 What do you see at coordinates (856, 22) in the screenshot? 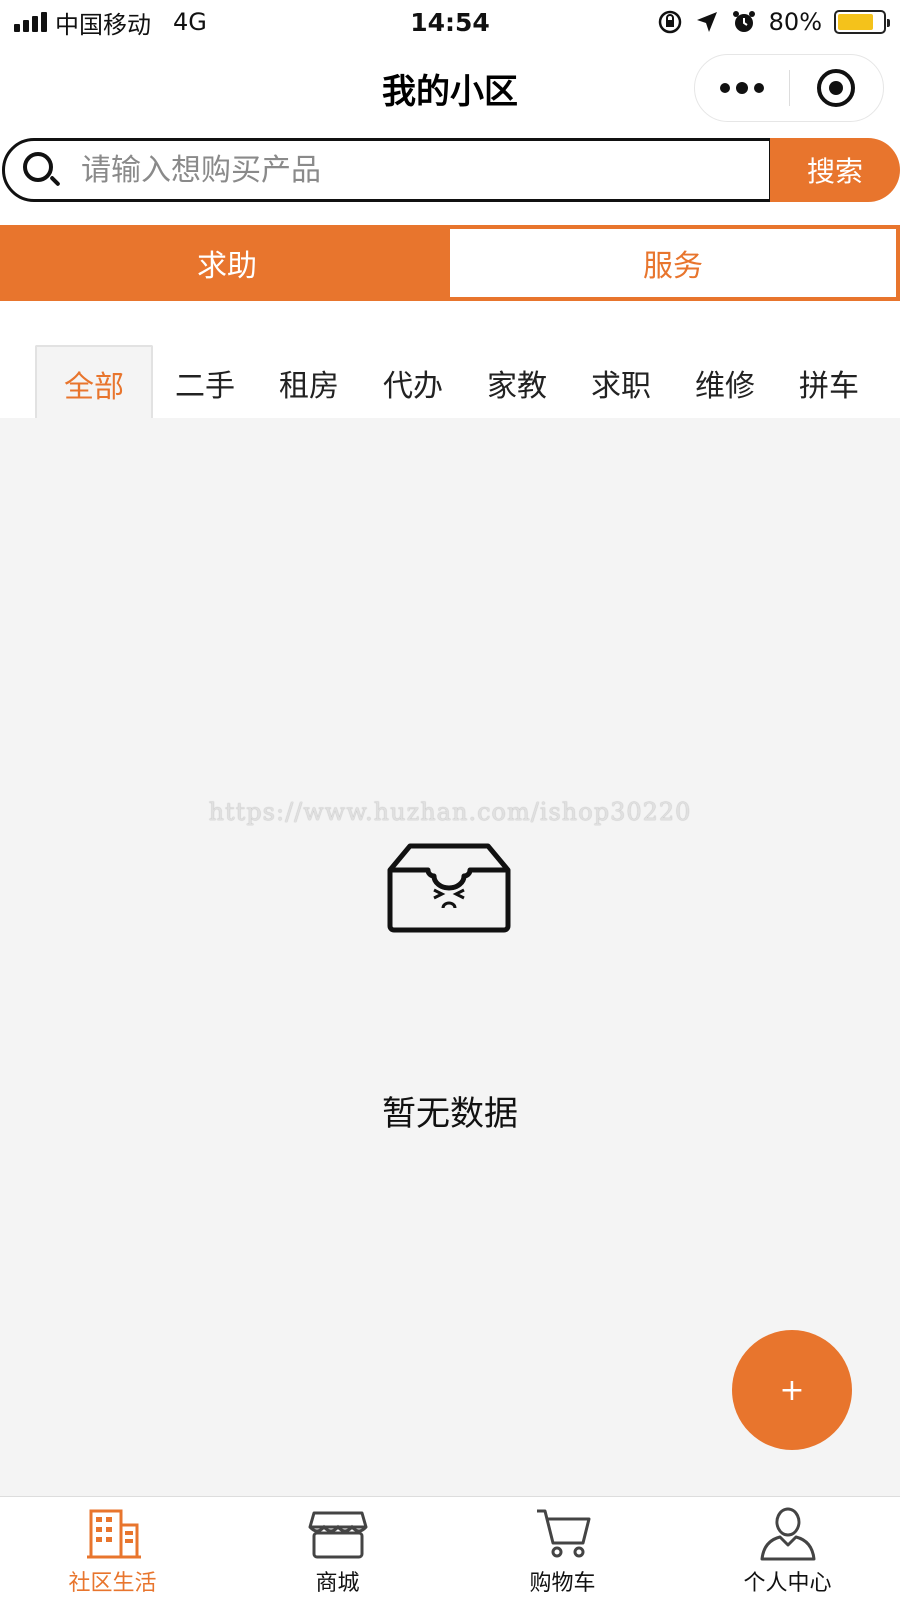
I see `battery-fill` at bounding box center [856, 22].